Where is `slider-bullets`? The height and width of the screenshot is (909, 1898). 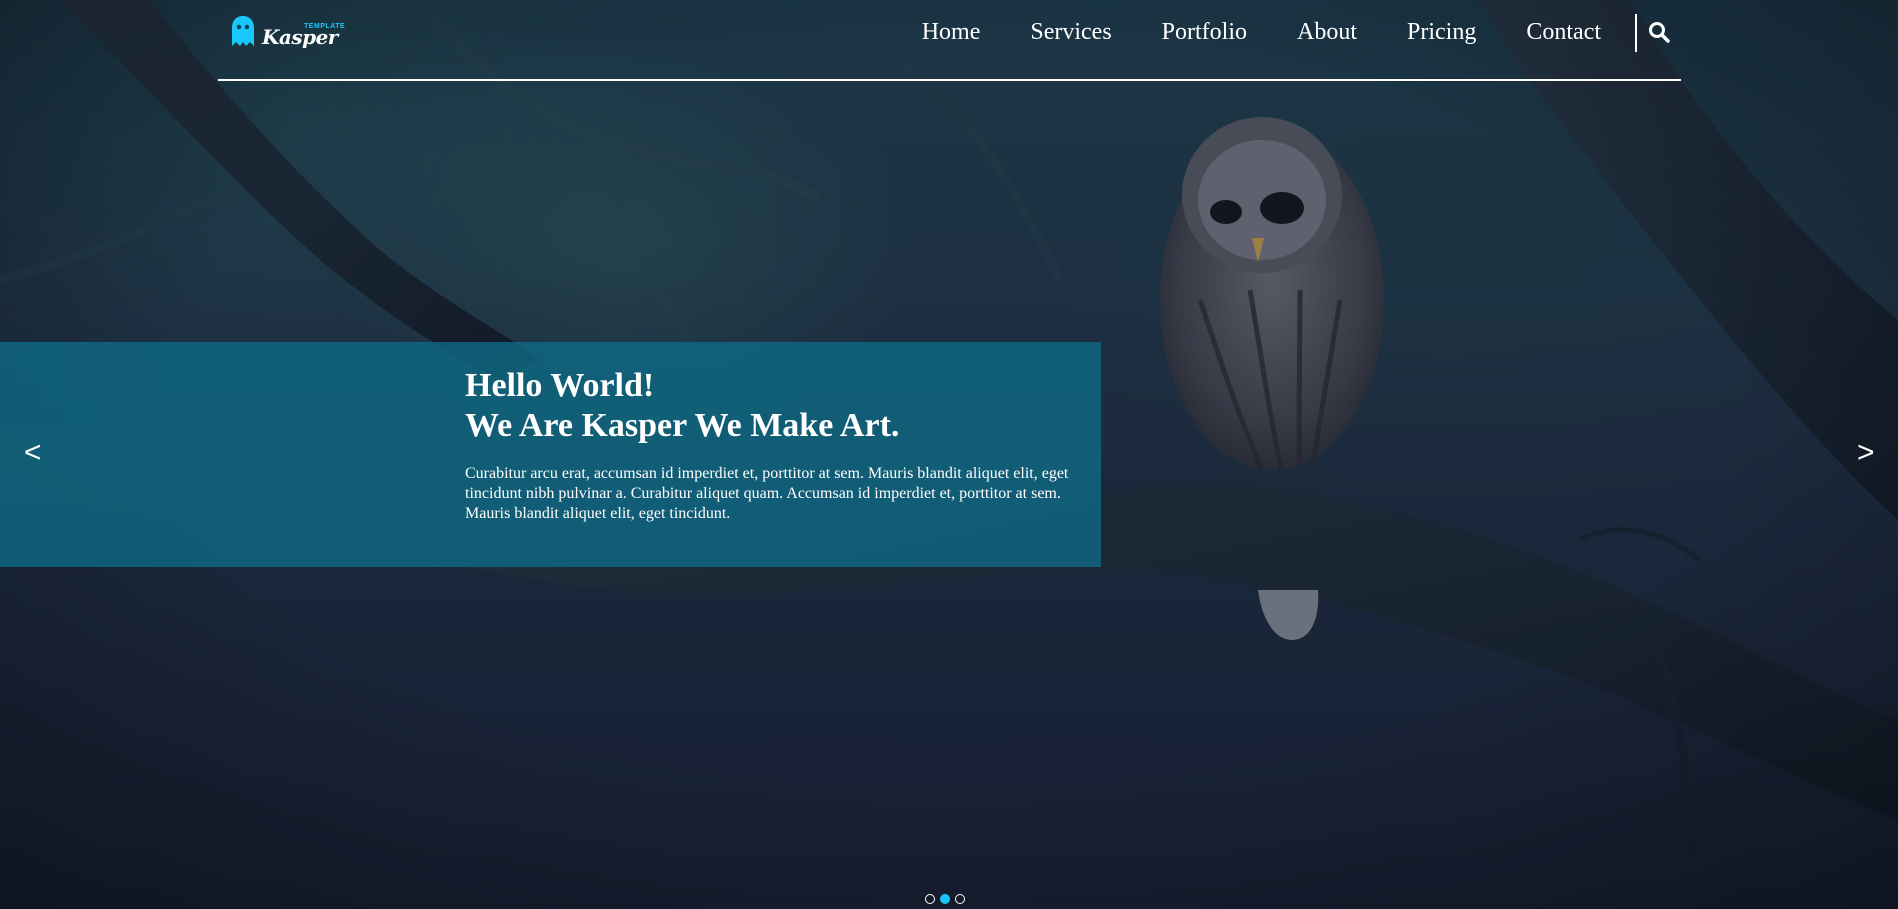 slider-bullets is located at coordinates (945, 899).